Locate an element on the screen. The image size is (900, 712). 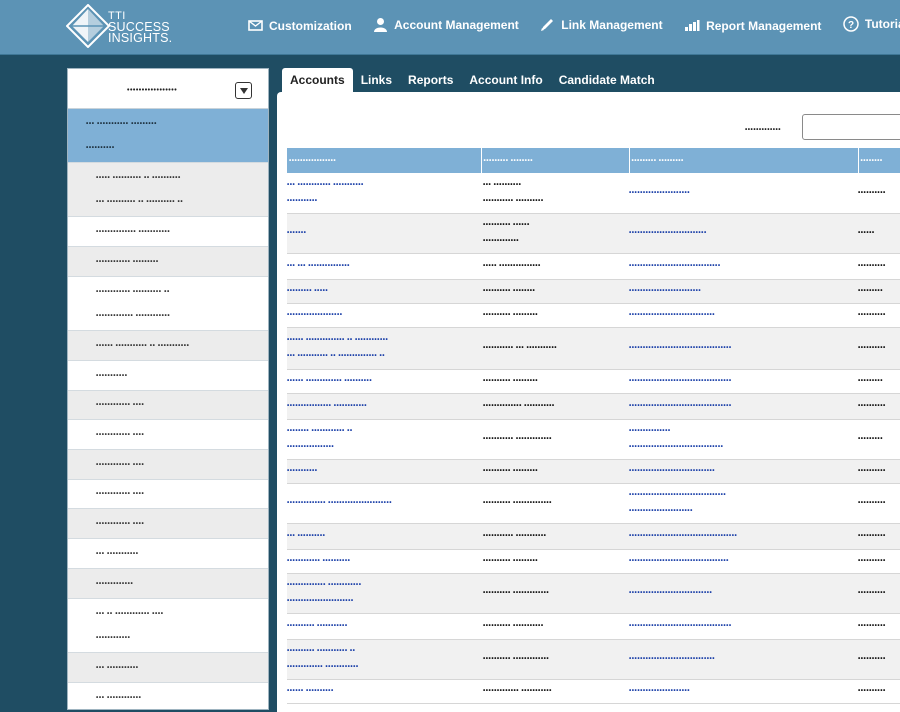
table-cell: ••••••••••••••••••••••••••••••••• is located at coordinates (743, 266).